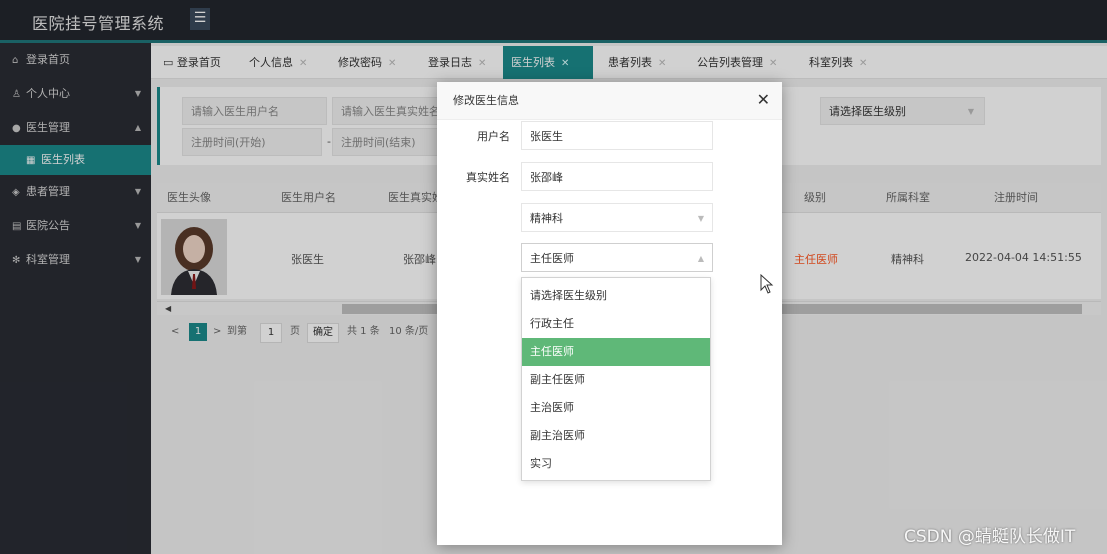  Describe the element at coordinates (616, 324) in the screenshot. I see `level-option: 行政主任` at that location.